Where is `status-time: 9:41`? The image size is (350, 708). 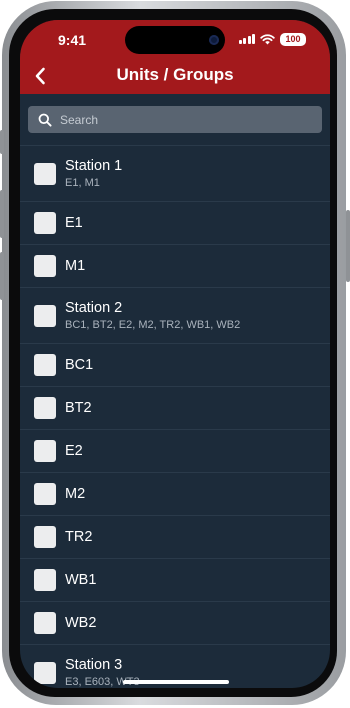 status-time: 9:41 is located at coordinates (72, 40).